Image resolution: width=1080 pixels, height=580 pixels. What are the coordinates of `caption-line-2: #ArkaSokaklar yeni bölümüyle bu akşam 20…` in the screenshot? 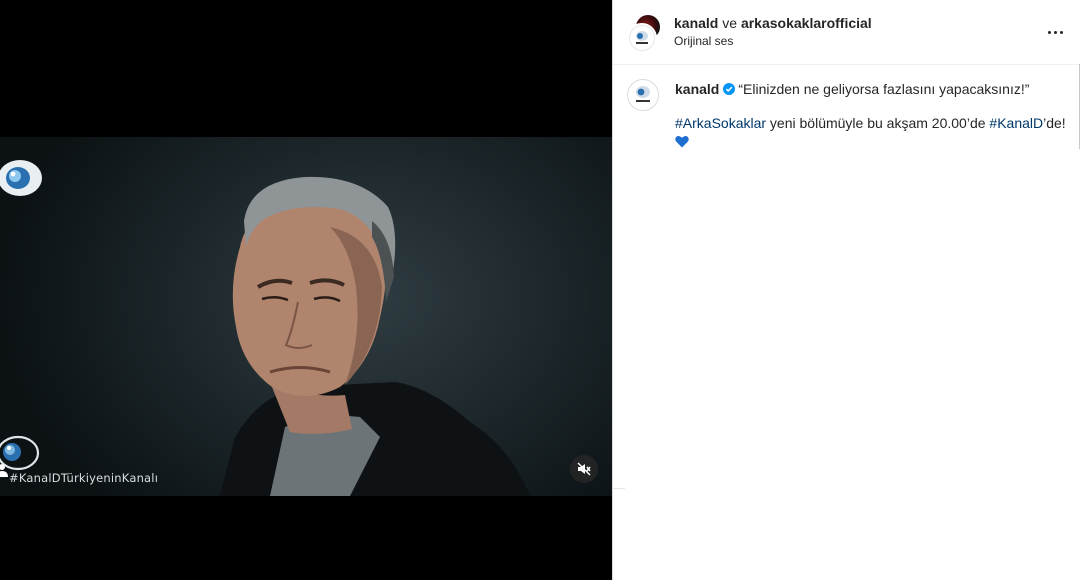 It's located at (872, 131).